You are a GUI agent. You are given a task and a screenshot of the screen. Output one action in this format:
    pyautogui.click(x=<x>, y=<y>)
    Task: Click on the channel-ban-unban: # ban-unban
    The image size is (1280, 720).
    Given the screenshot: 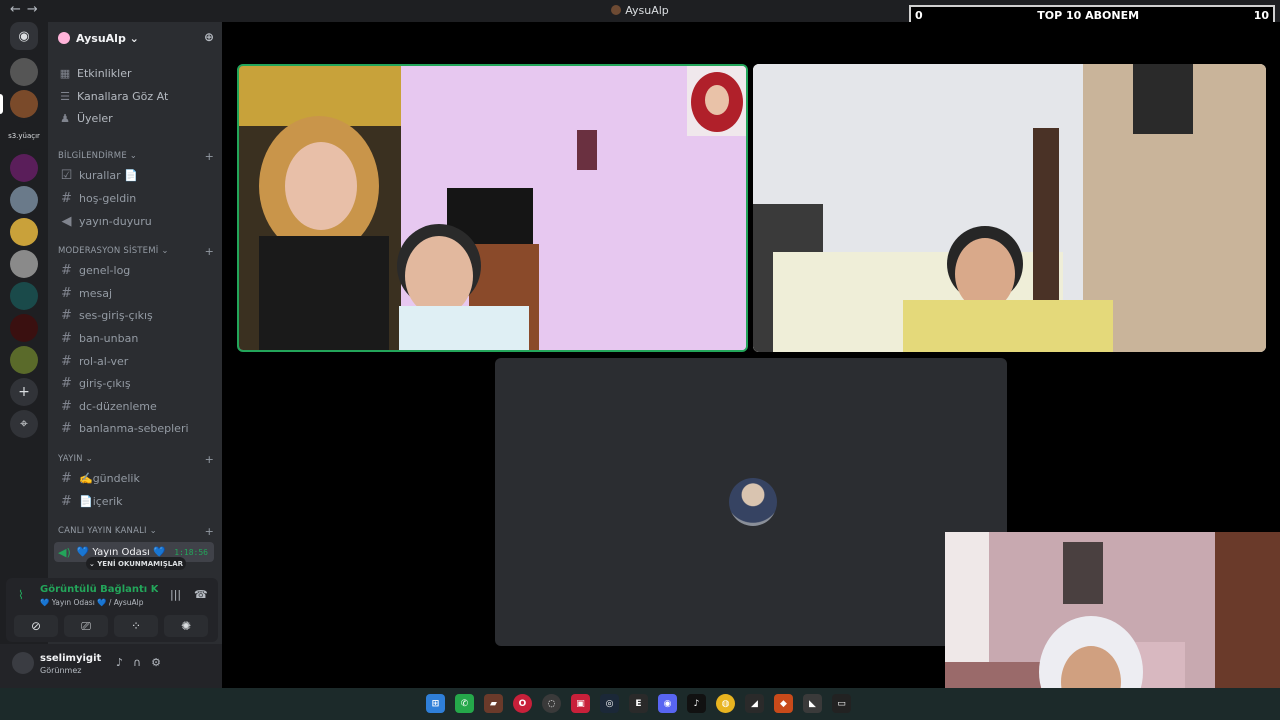 What is the action you would take?
    pyautogui.click(x=135, y=338)
    